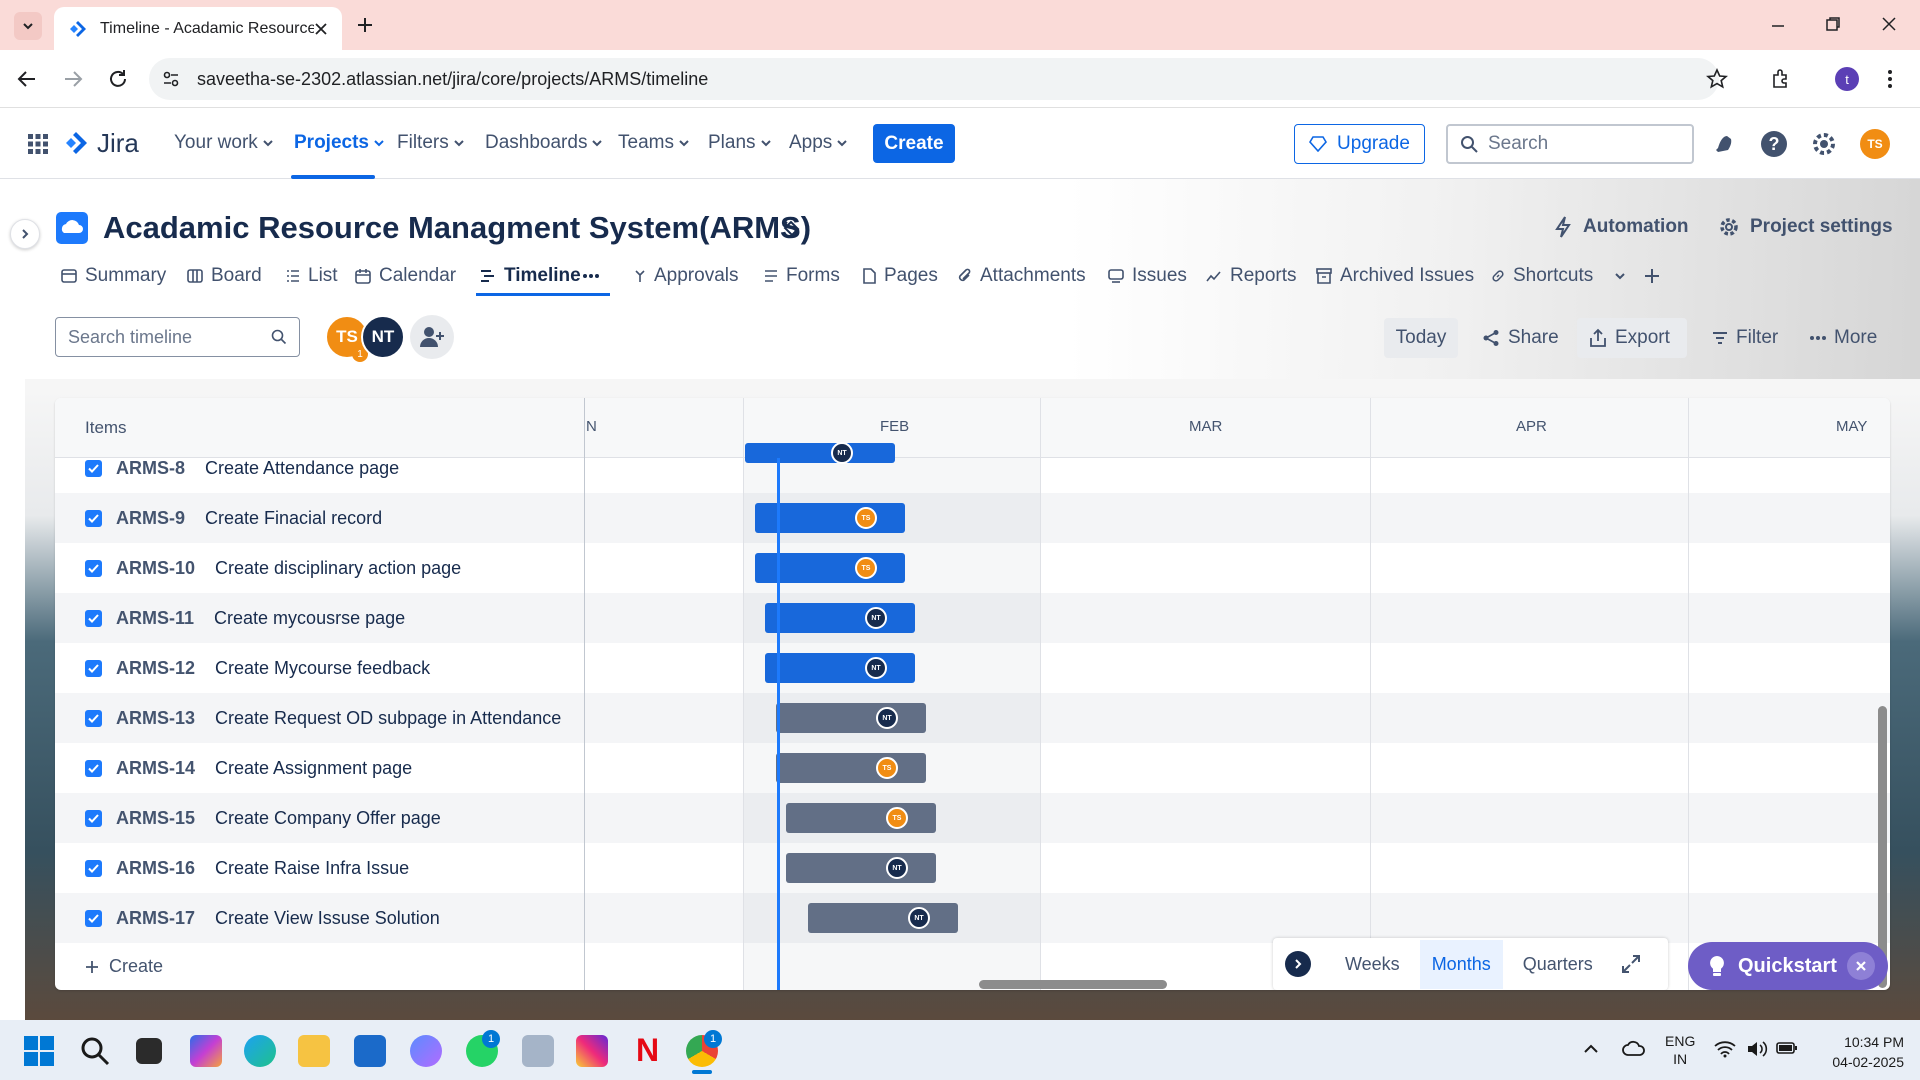 The height and width of the screenshot is (1080, 1920). Describe the element at coordinates (1520, 338) in the screenshot. I see `share-button: Share` at that location.